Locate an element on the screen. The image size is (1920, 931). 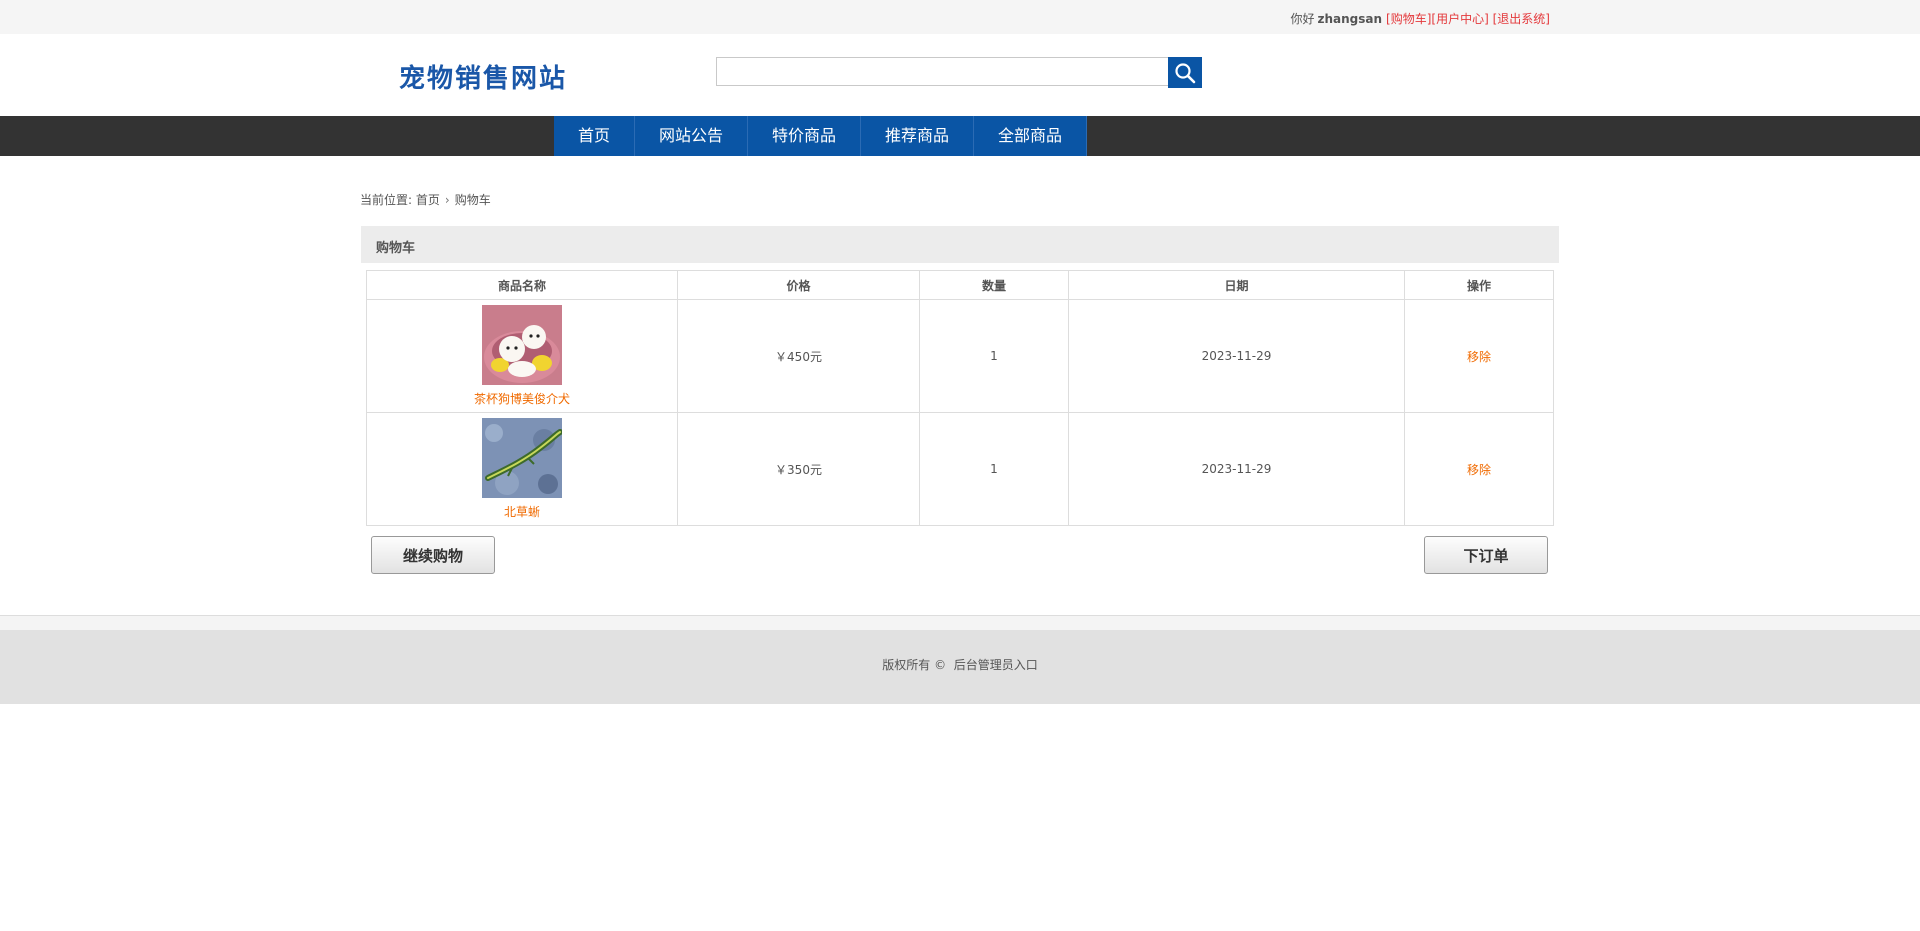
site-logo: 宠物销售网站 is located at coordinates (483, 76).